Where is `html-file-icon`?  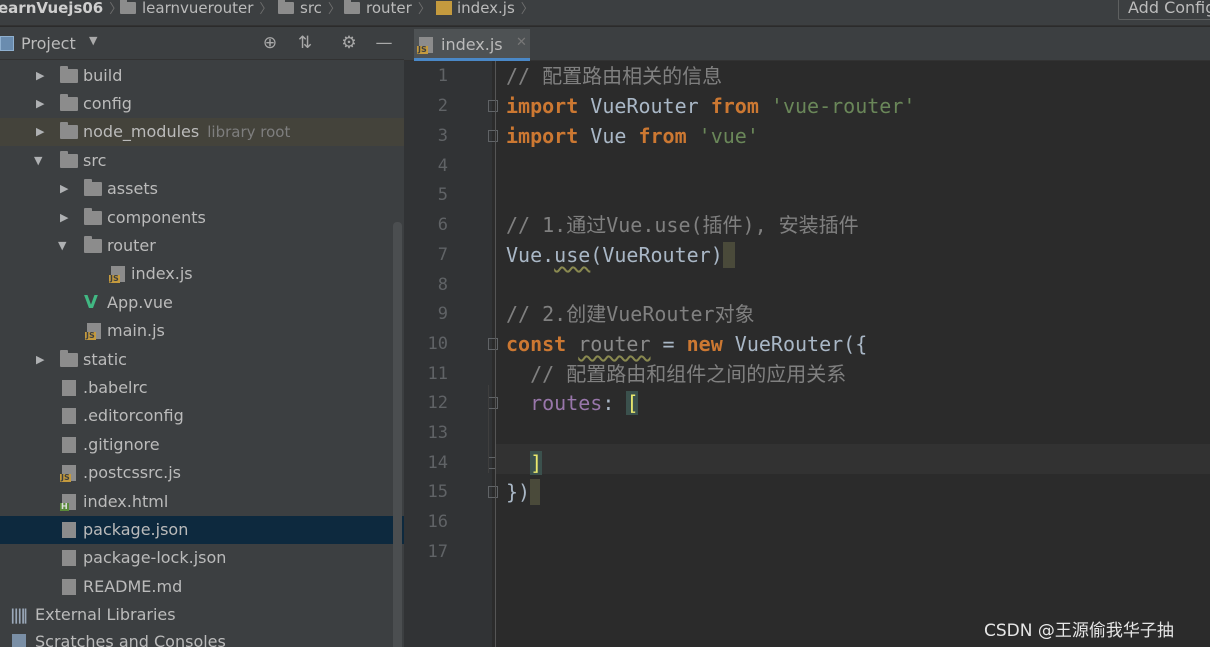 html-file-icon is located at coordinates (68, 502).